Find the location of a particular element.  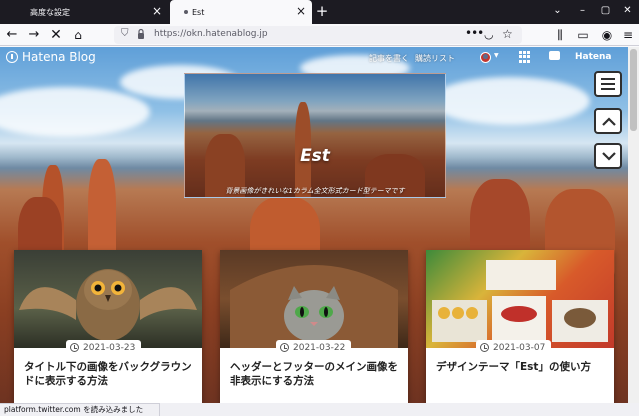

article-date: 2021-03-23 is located at coordinates (104, 347).